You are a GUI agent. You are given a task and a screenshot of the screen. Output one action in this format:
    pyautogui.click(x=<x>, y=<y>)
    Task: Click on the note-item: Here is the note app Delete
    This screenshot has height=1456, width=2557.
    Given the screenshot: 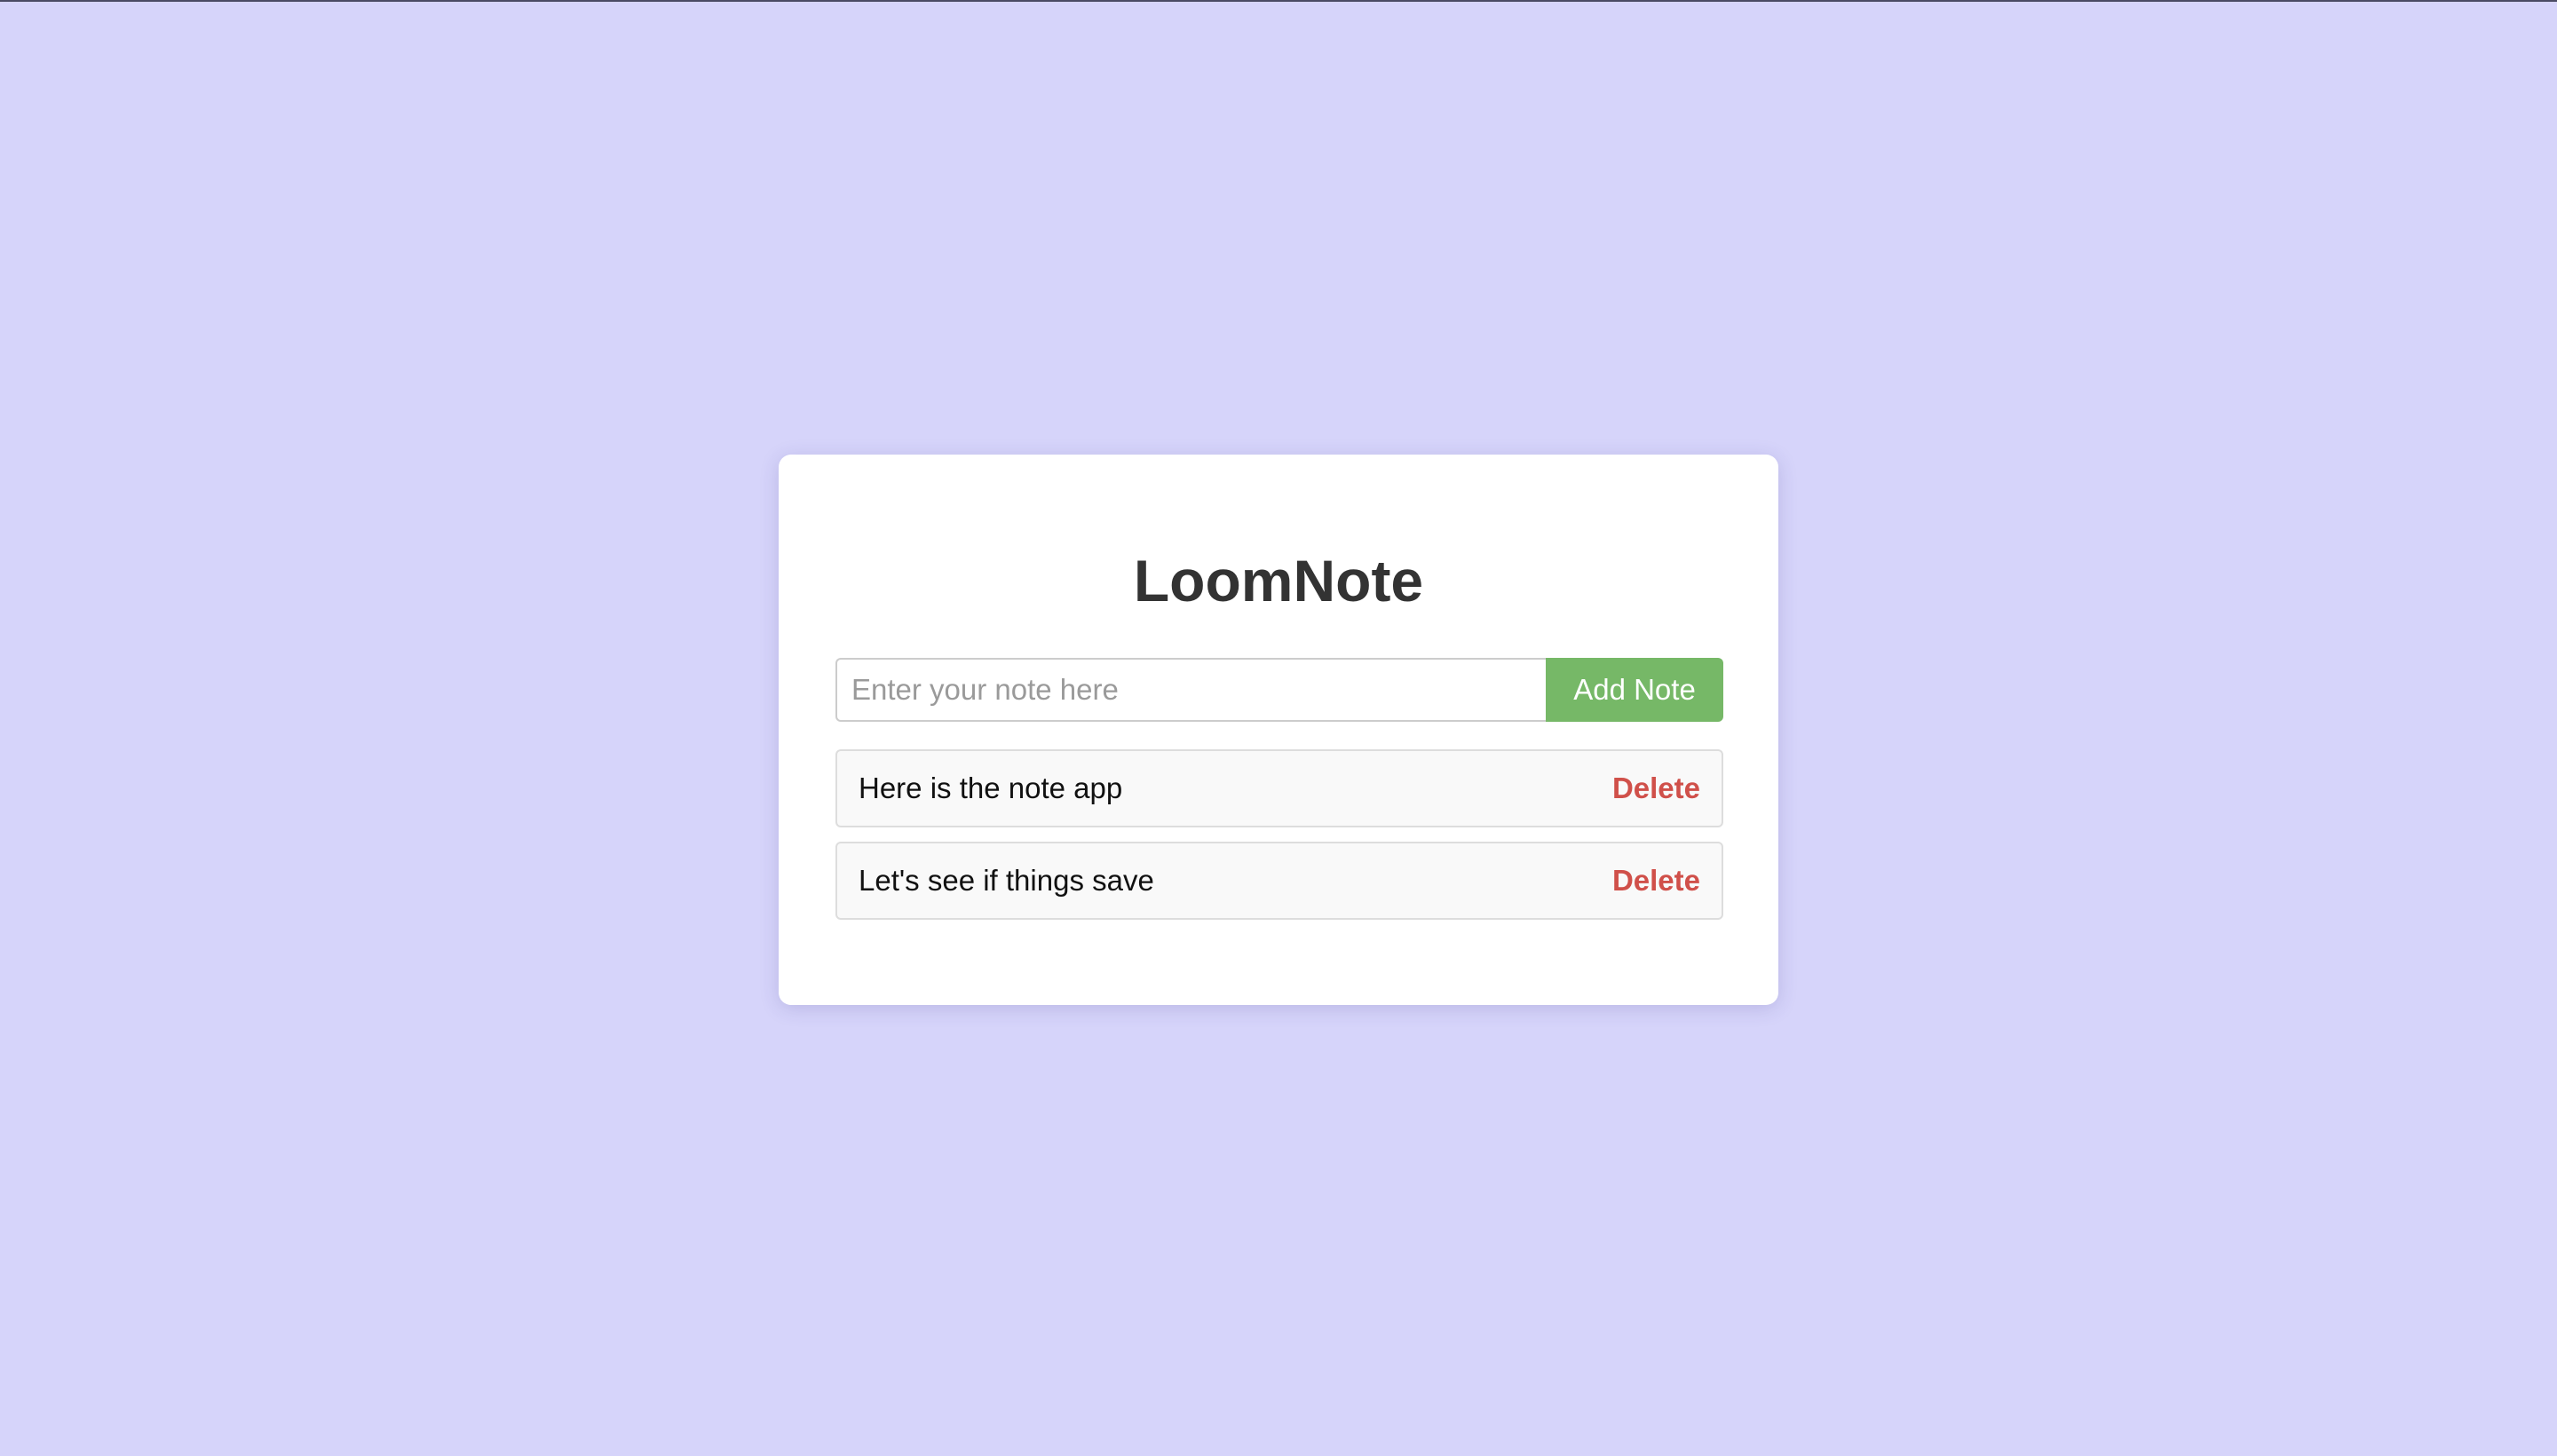 What is the action you would take?
    pyautogui.click(x=1279, y=788)
    